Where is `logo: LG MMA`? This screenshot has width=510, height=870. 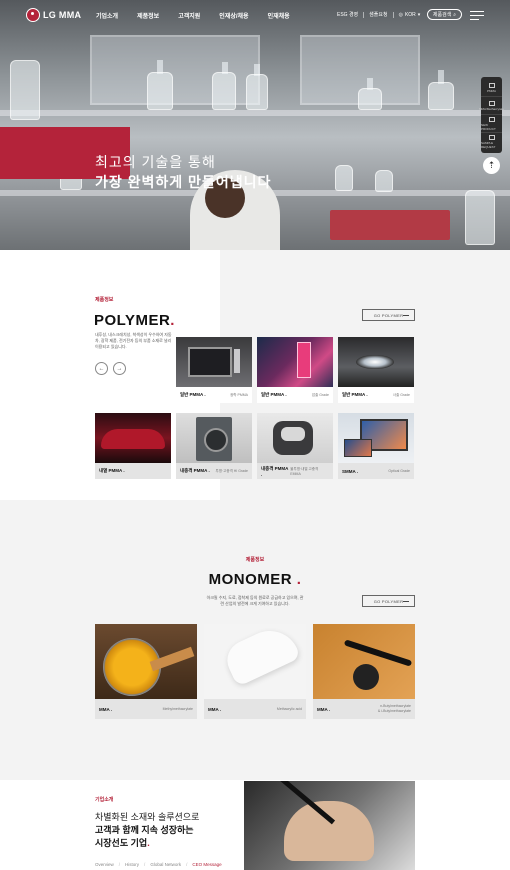 logo: LG MMA is located at coordinates (53, 15).